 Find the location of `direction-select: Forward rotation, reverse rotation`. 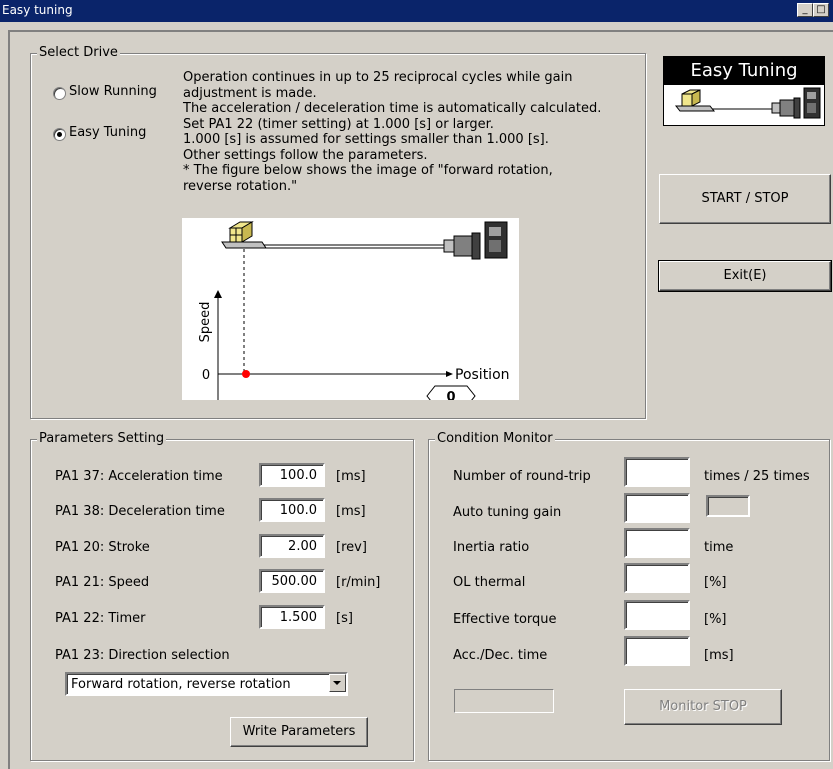

direction-select: Forward rotation, reverse rotation is located at coordinates (206, 684).